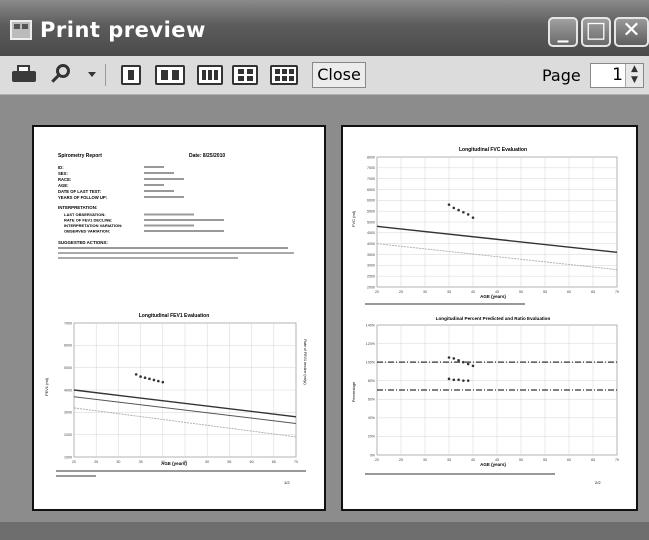  I want to click on y-tick-label: 20%, so click(372, 437).